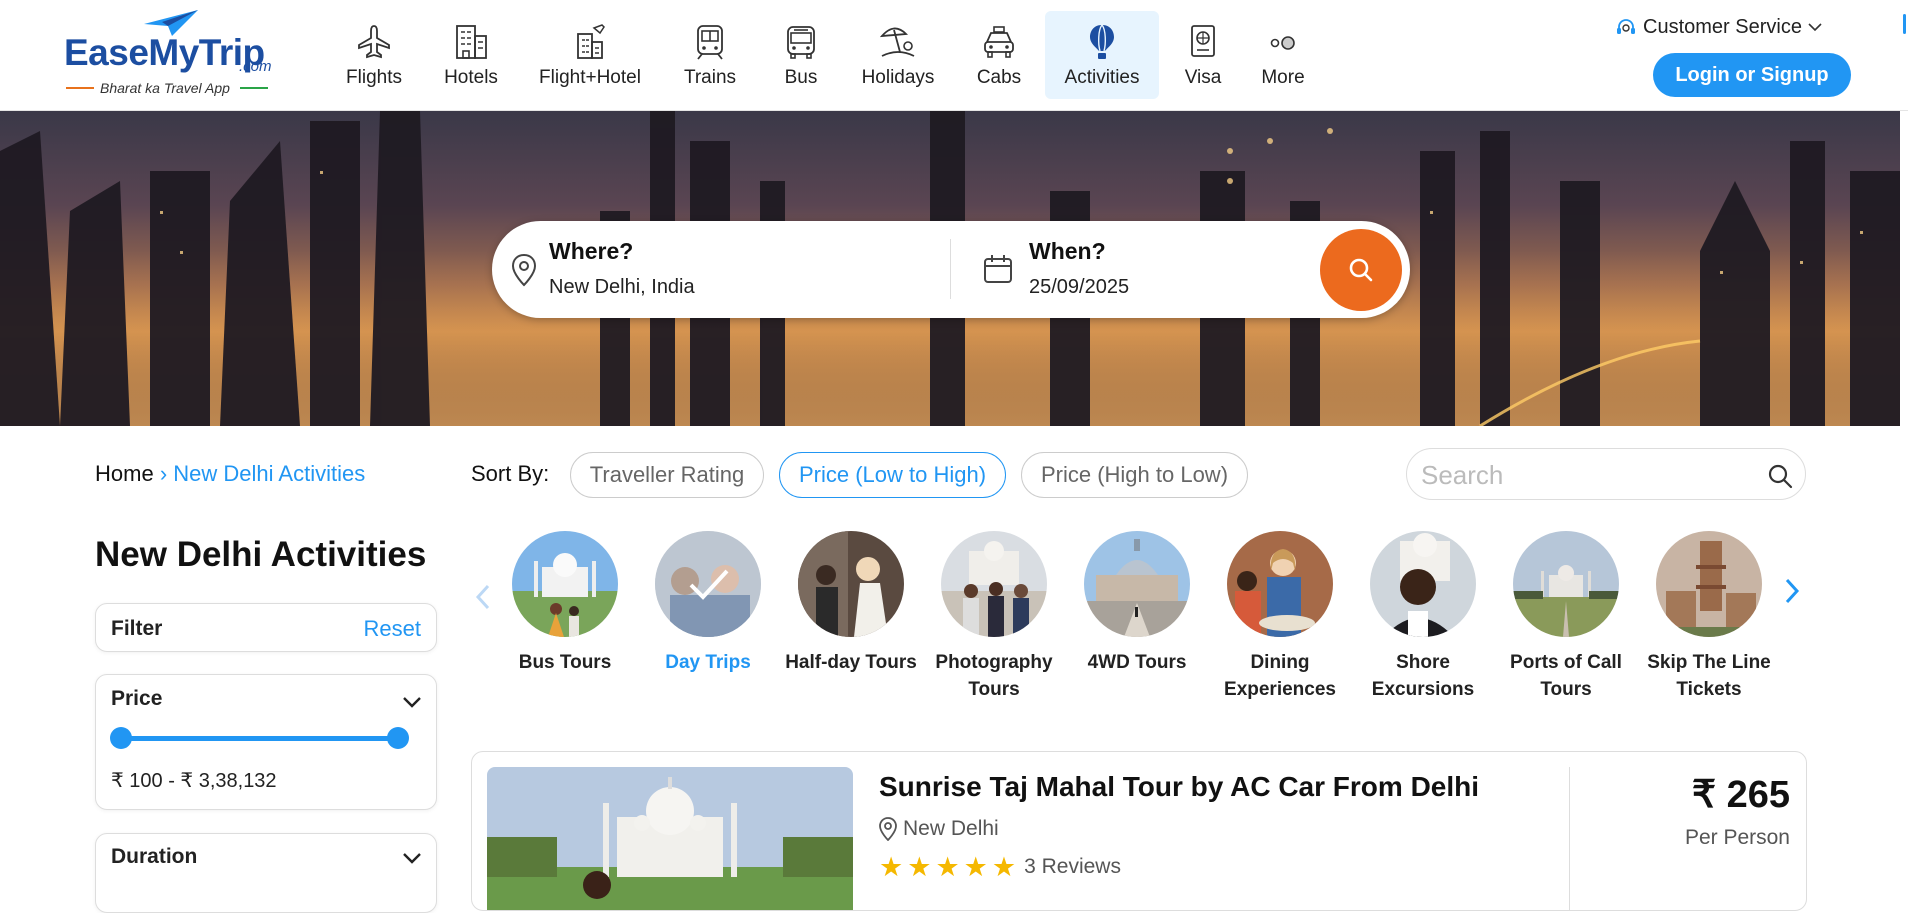 This screenshot has height=913, width=1908. What do you see at coordinates (1102, 41) in the screenshot?
I see `balloon-icon` at bounding box center [1102, 41].